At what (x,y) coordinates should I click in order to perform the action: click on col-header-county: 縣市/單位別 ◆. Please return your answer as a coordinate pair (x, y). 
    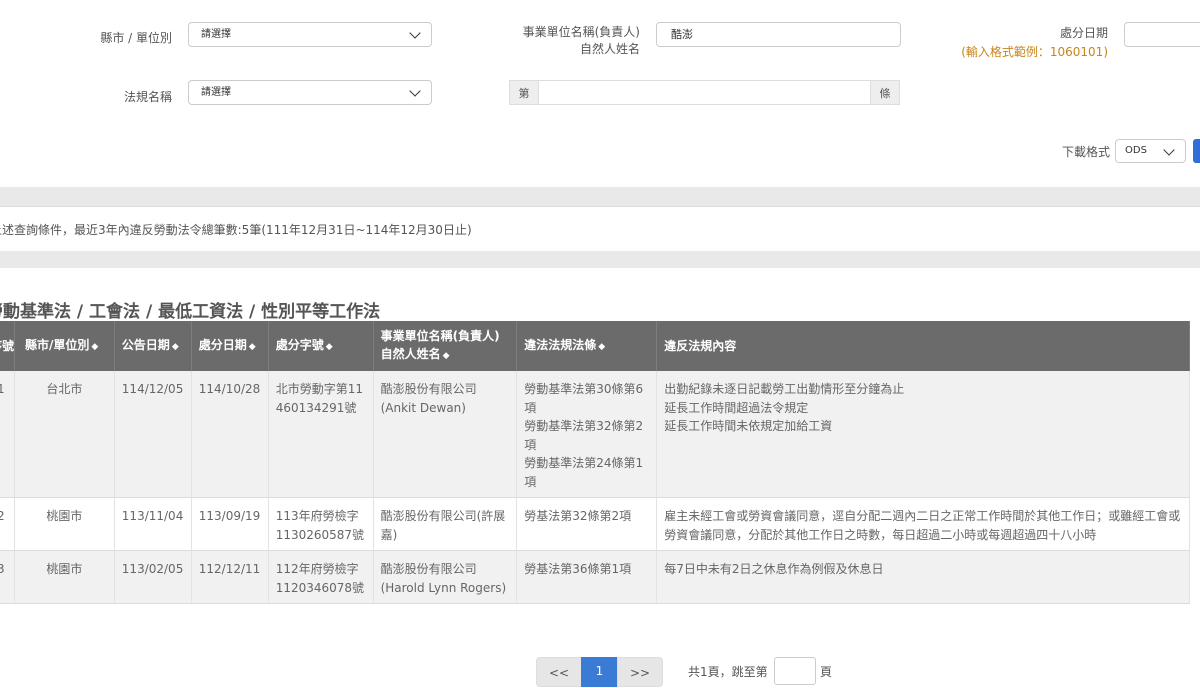
    Looking at the image, I should click on (64, 346).